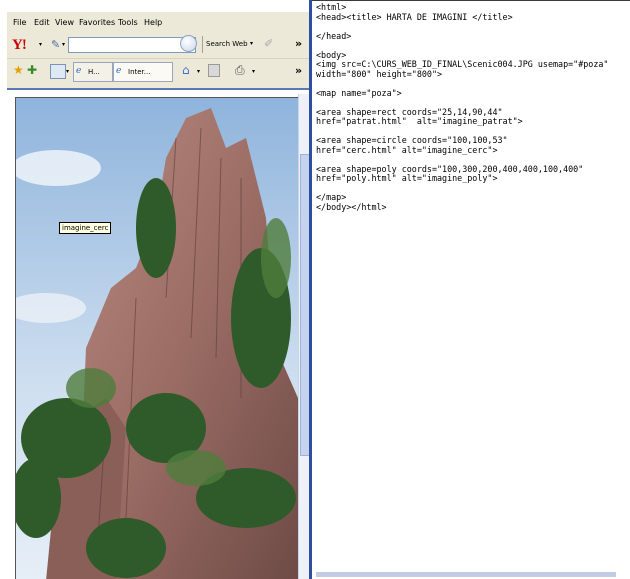 Image resolution: width=630 pixels, height=579 pixels. I want to click on print-dropdown-icon: ▾, so click(253, 71).